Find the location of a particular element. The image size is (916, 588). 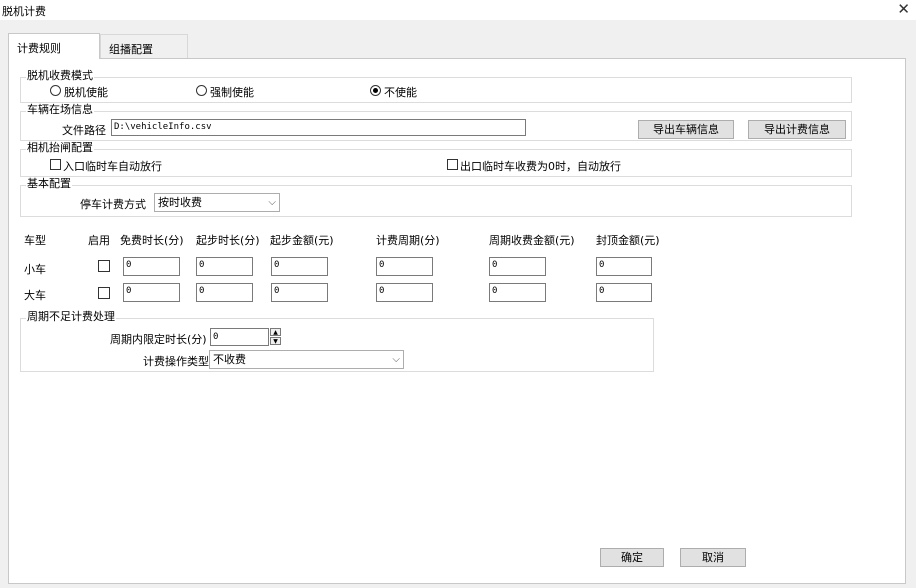

tab-multicast-config: 组播配置 is located at coordinates (144, 46).